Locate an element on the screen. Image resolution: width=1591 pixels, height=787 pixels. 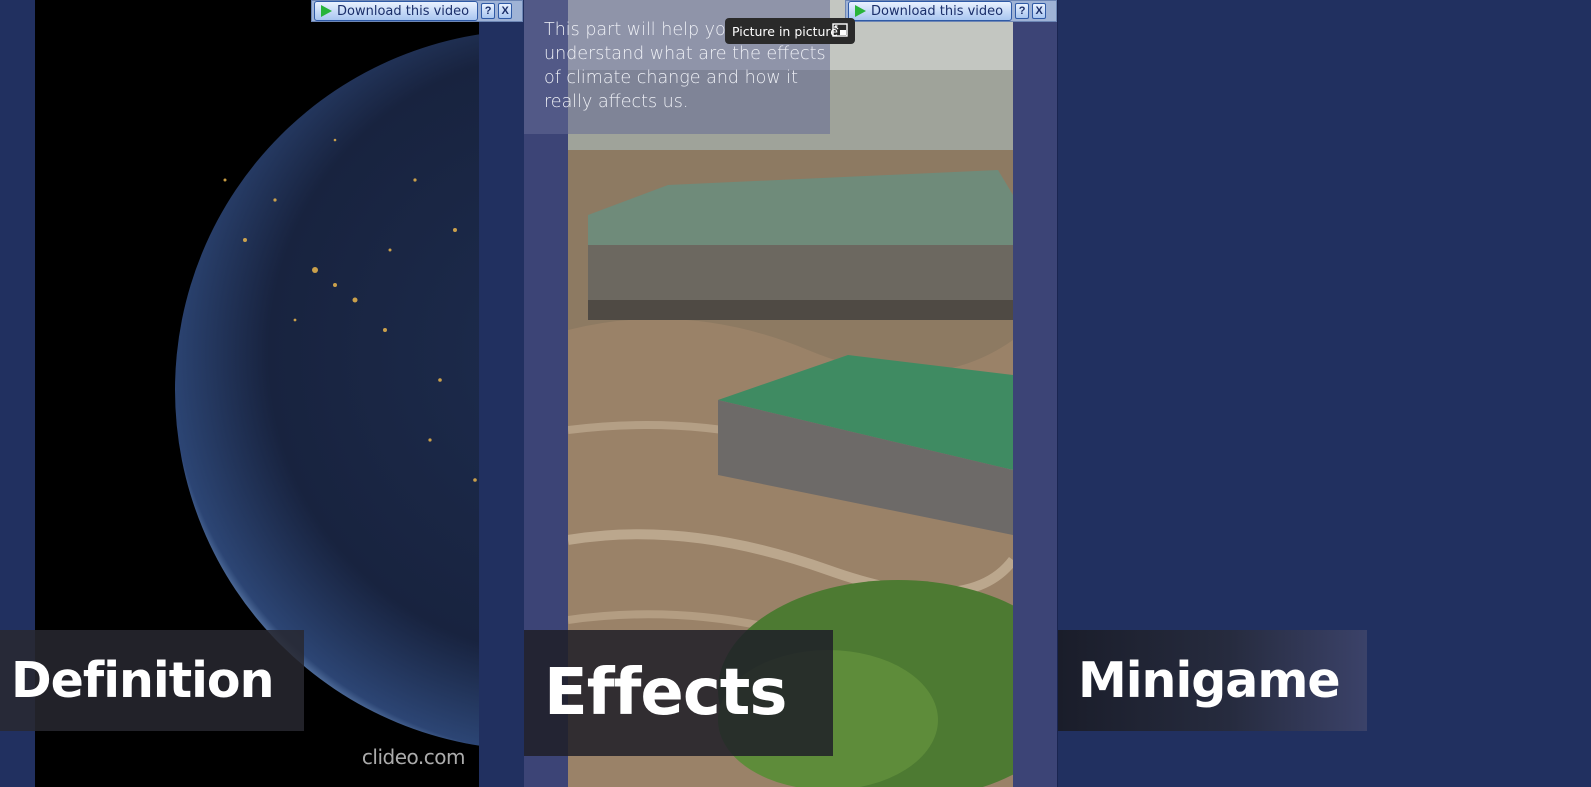
download-video-button-left: Download this video is located at coordinates (396, 11).